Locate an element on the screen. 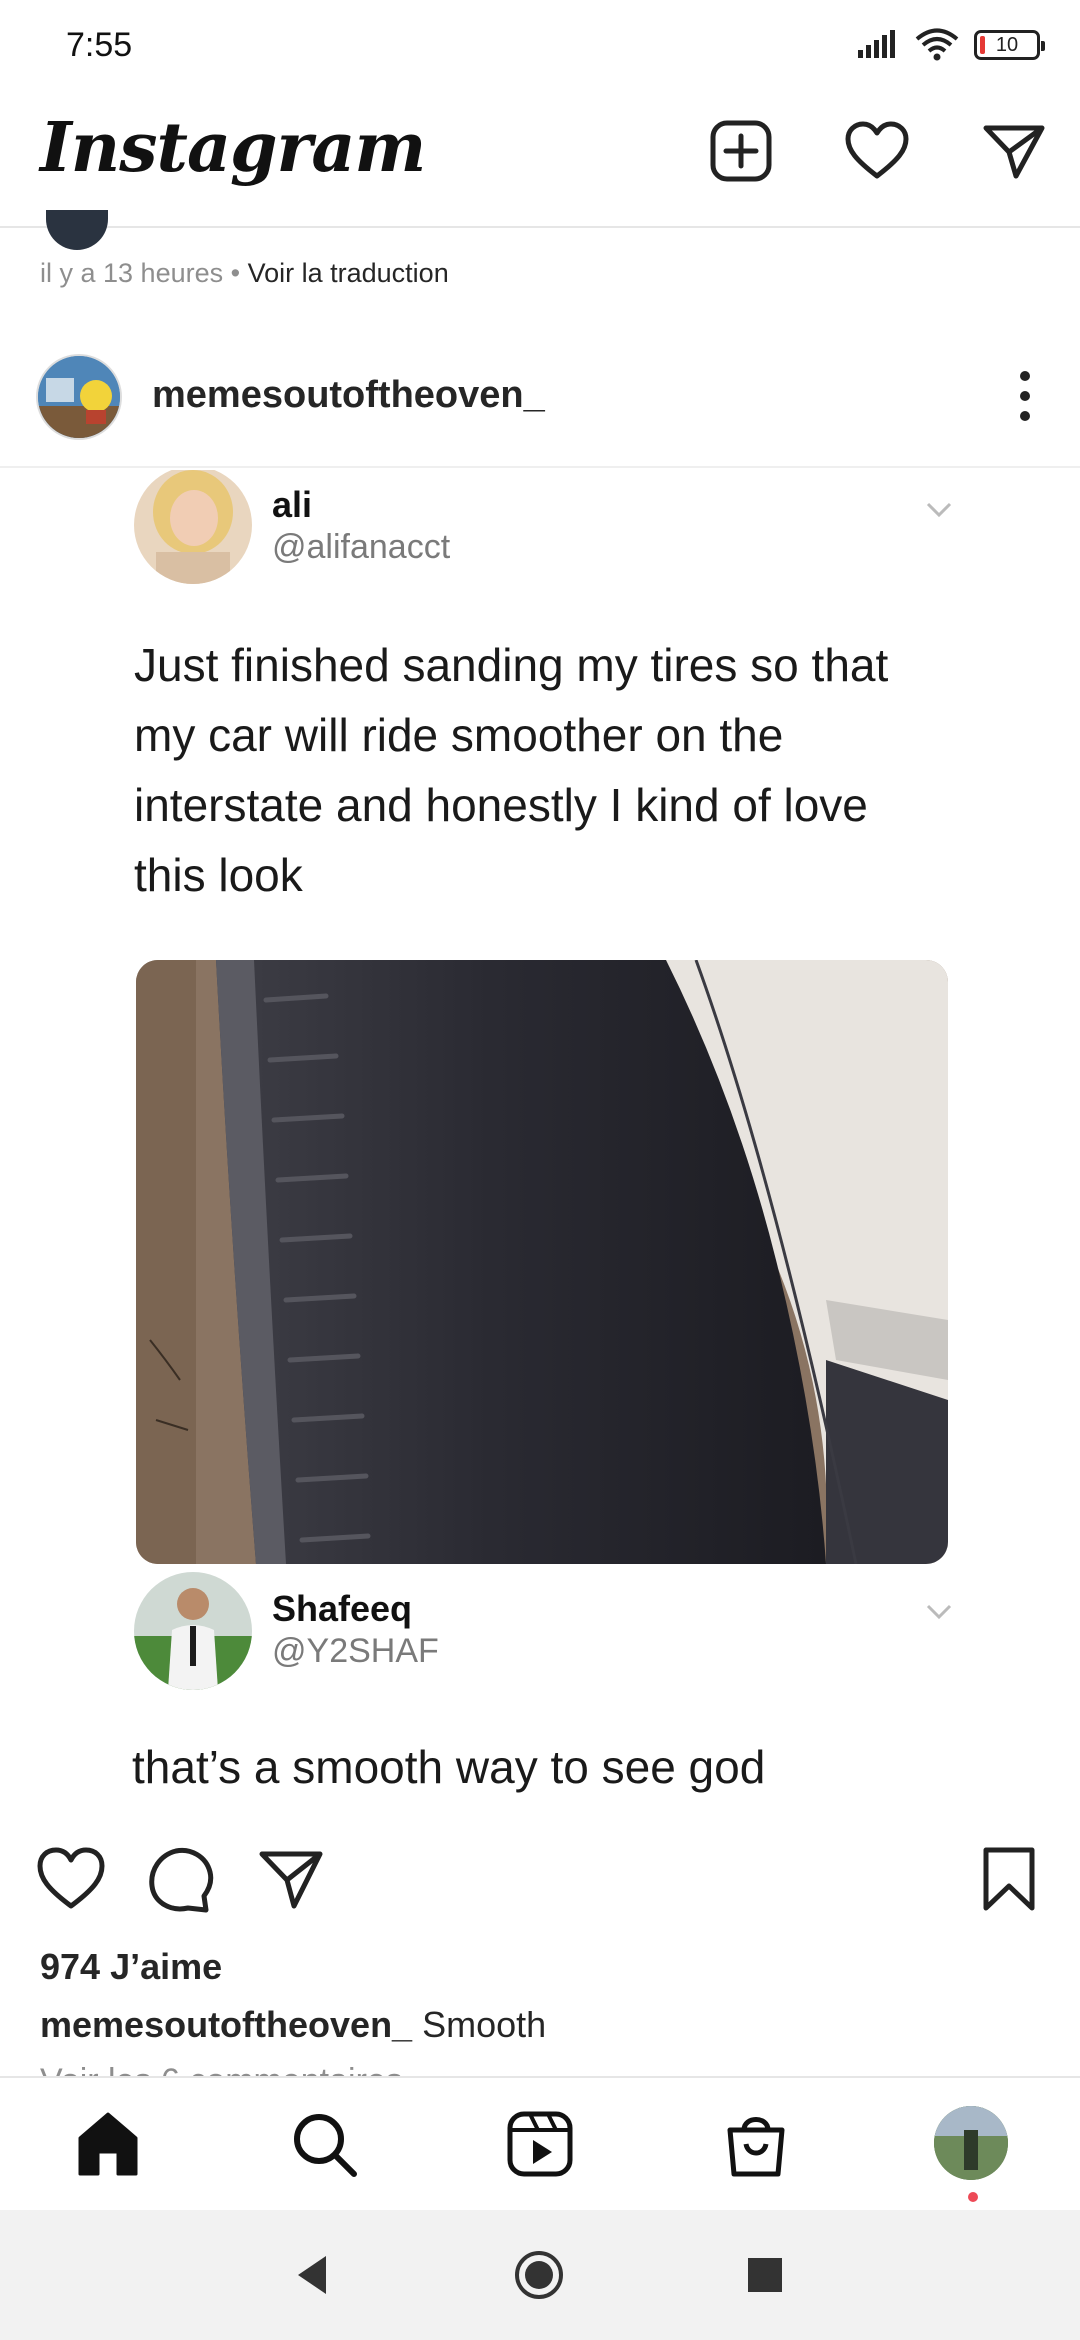 Image resolution: width=1080 pixels, height=2340 pixels. previous-post-meta: il y a 13 heures • Voir la traduction is located at coordinates (540, 269).